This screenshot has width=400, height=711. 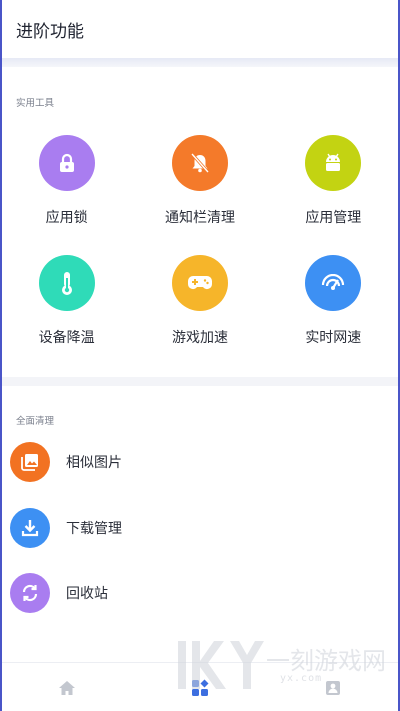 What do you see at coordinates (35, 103) in the screenshot?
I see `section-label-tools: 实用工具` at bounding box center [35, 103].